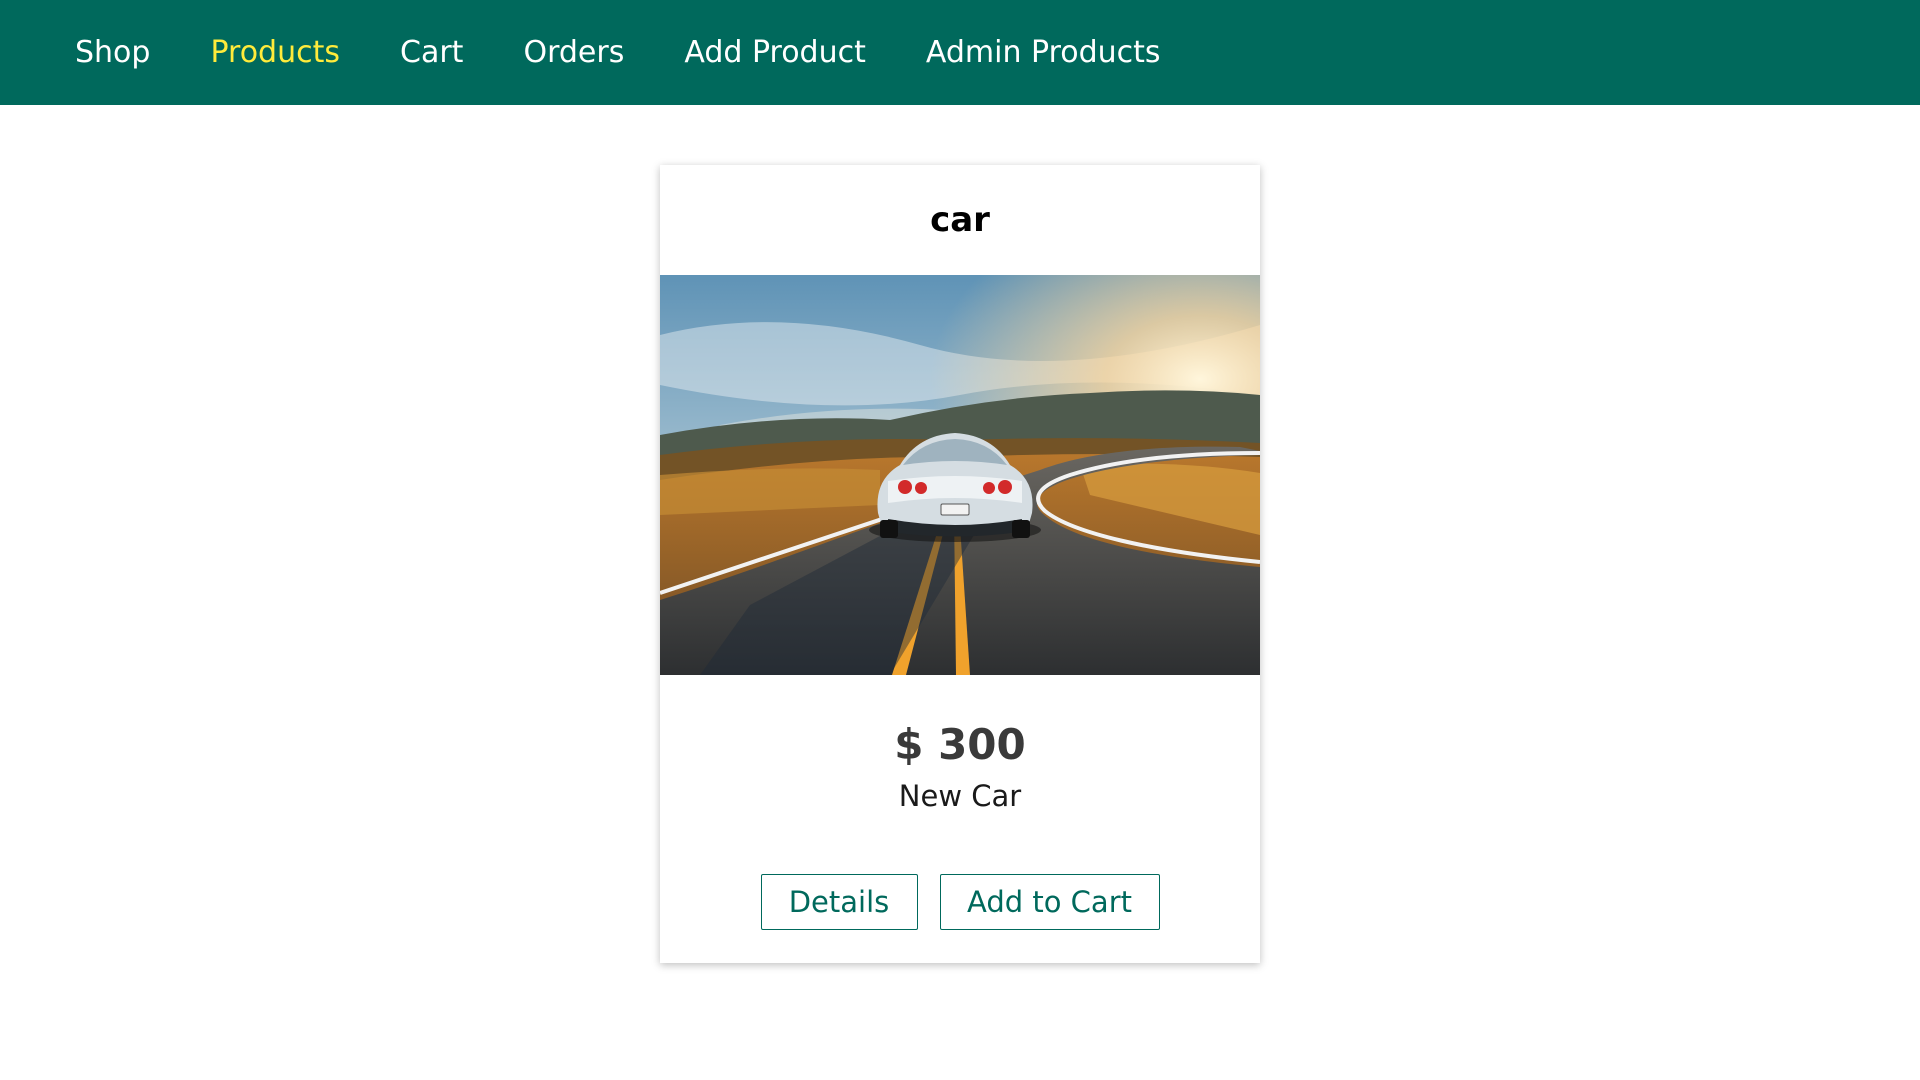 The width and height of the screenshot is (1920, 1080). Describe the element at coordinates (1049, 902) in the screenshot. I see `add-to-cart-button: Add to Cart` at that location.